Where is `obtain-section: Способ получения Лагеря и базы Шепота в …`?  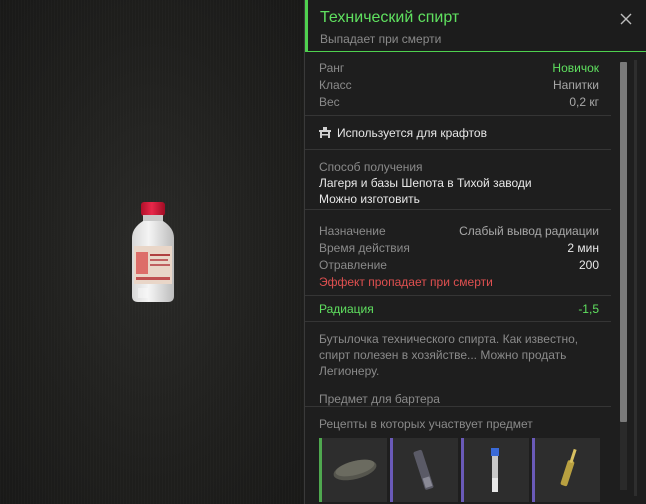 obtain-section: Способ получения Лагеря и базы Шепота в … is located at coordinates (458, 180).